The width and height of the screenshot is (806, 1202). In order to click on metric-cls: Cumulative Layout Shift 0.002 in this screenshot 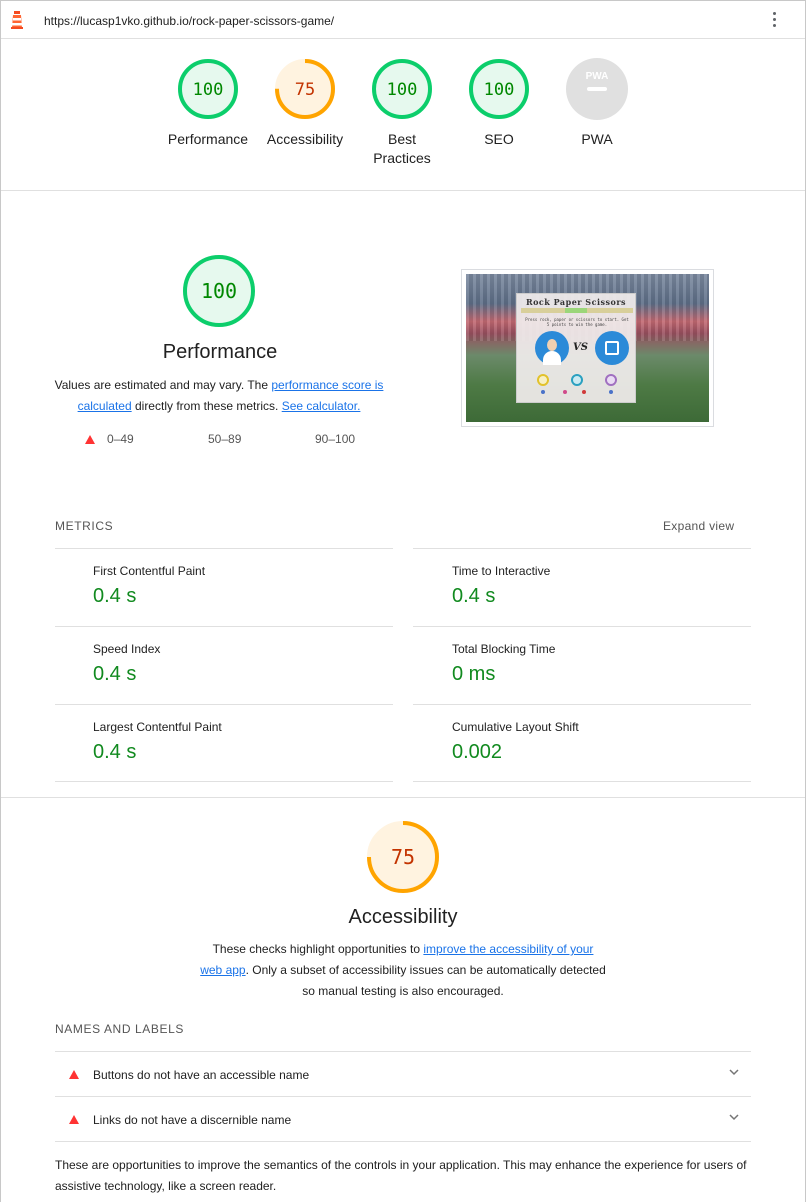, I will do `click(515, 742)`.